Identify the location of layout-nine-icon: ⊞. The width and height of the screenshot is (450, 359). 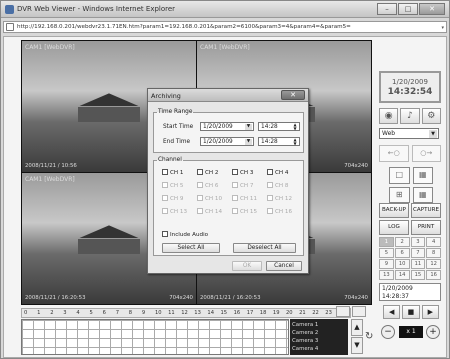
(399, 194).